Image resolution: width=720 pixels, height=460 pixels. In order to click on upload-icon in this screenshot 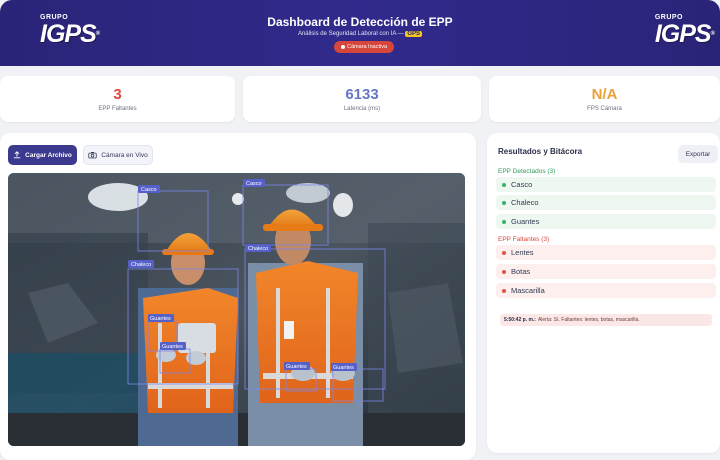, I will do `click(17, 155)`.